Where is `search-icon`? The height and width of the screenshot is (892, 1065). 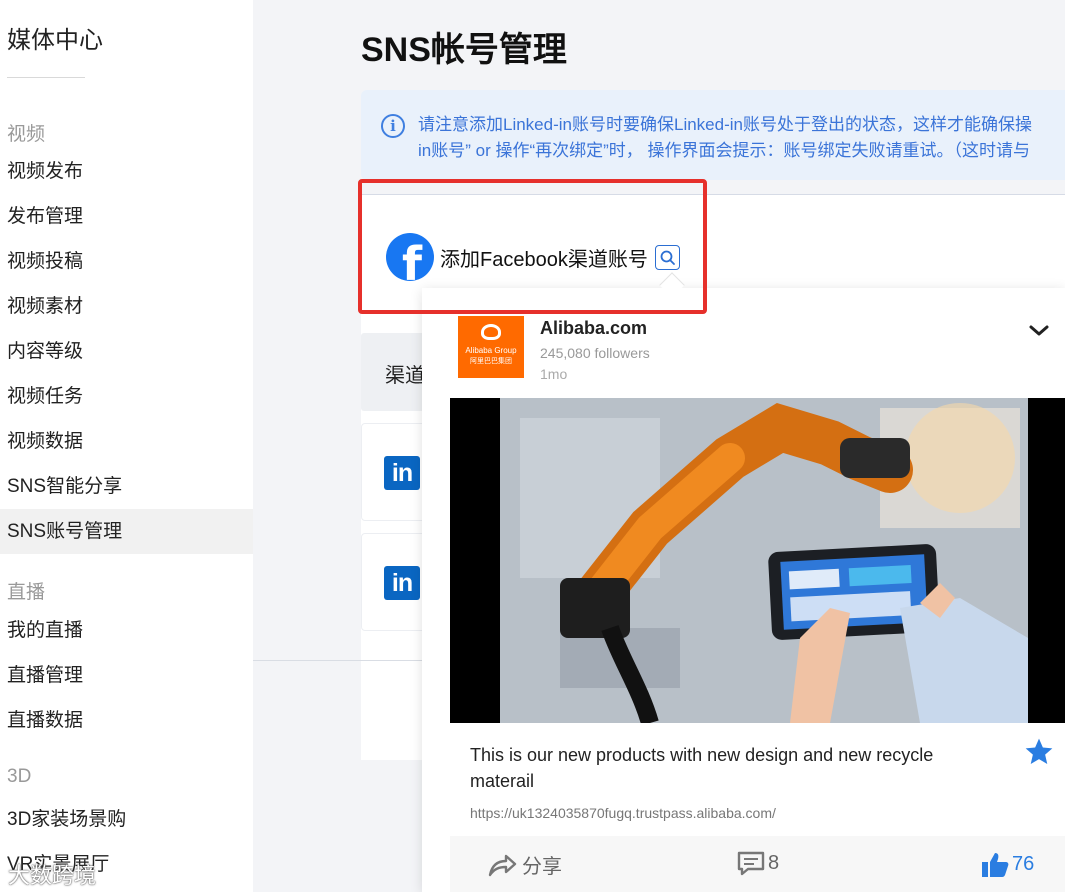 search-icon is located at coordinates (667, 257).